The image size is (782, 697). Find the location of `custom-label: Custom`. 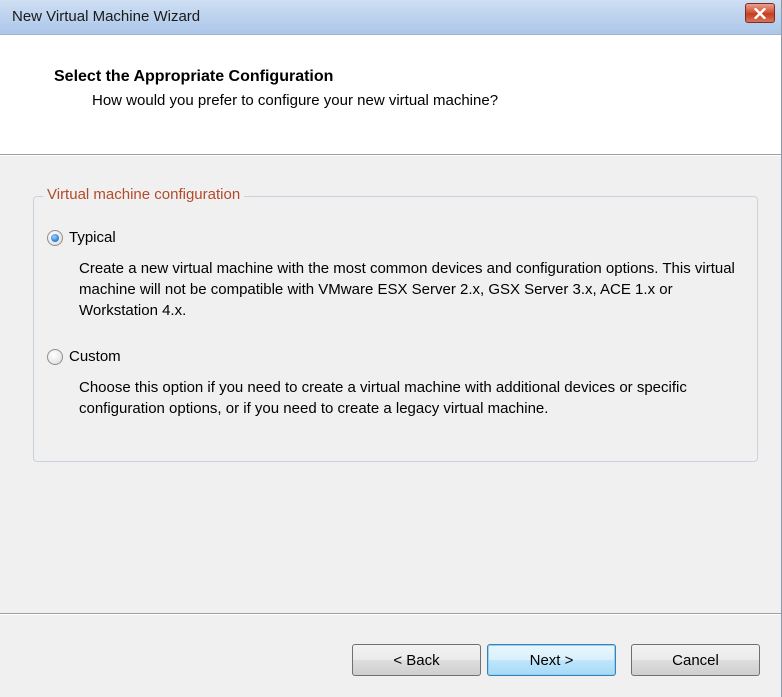

custom-label: Custom is located at coordinates (95, 356).